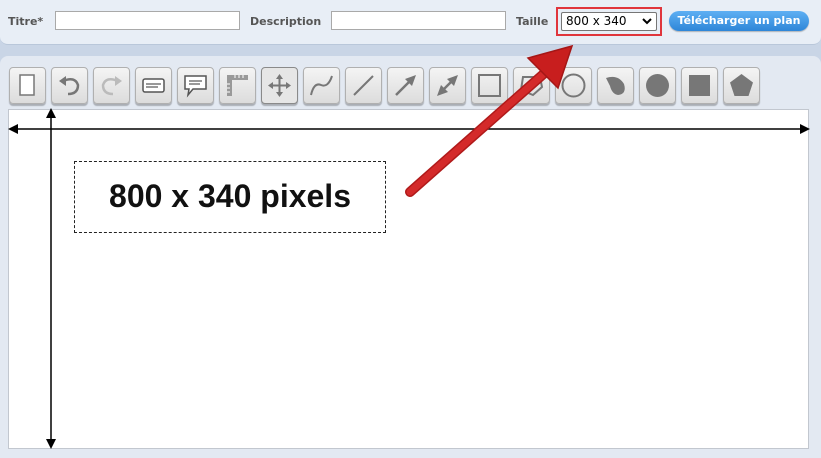  I want to click on download-plan-button: Télécharger un plan, so click(739, 21).